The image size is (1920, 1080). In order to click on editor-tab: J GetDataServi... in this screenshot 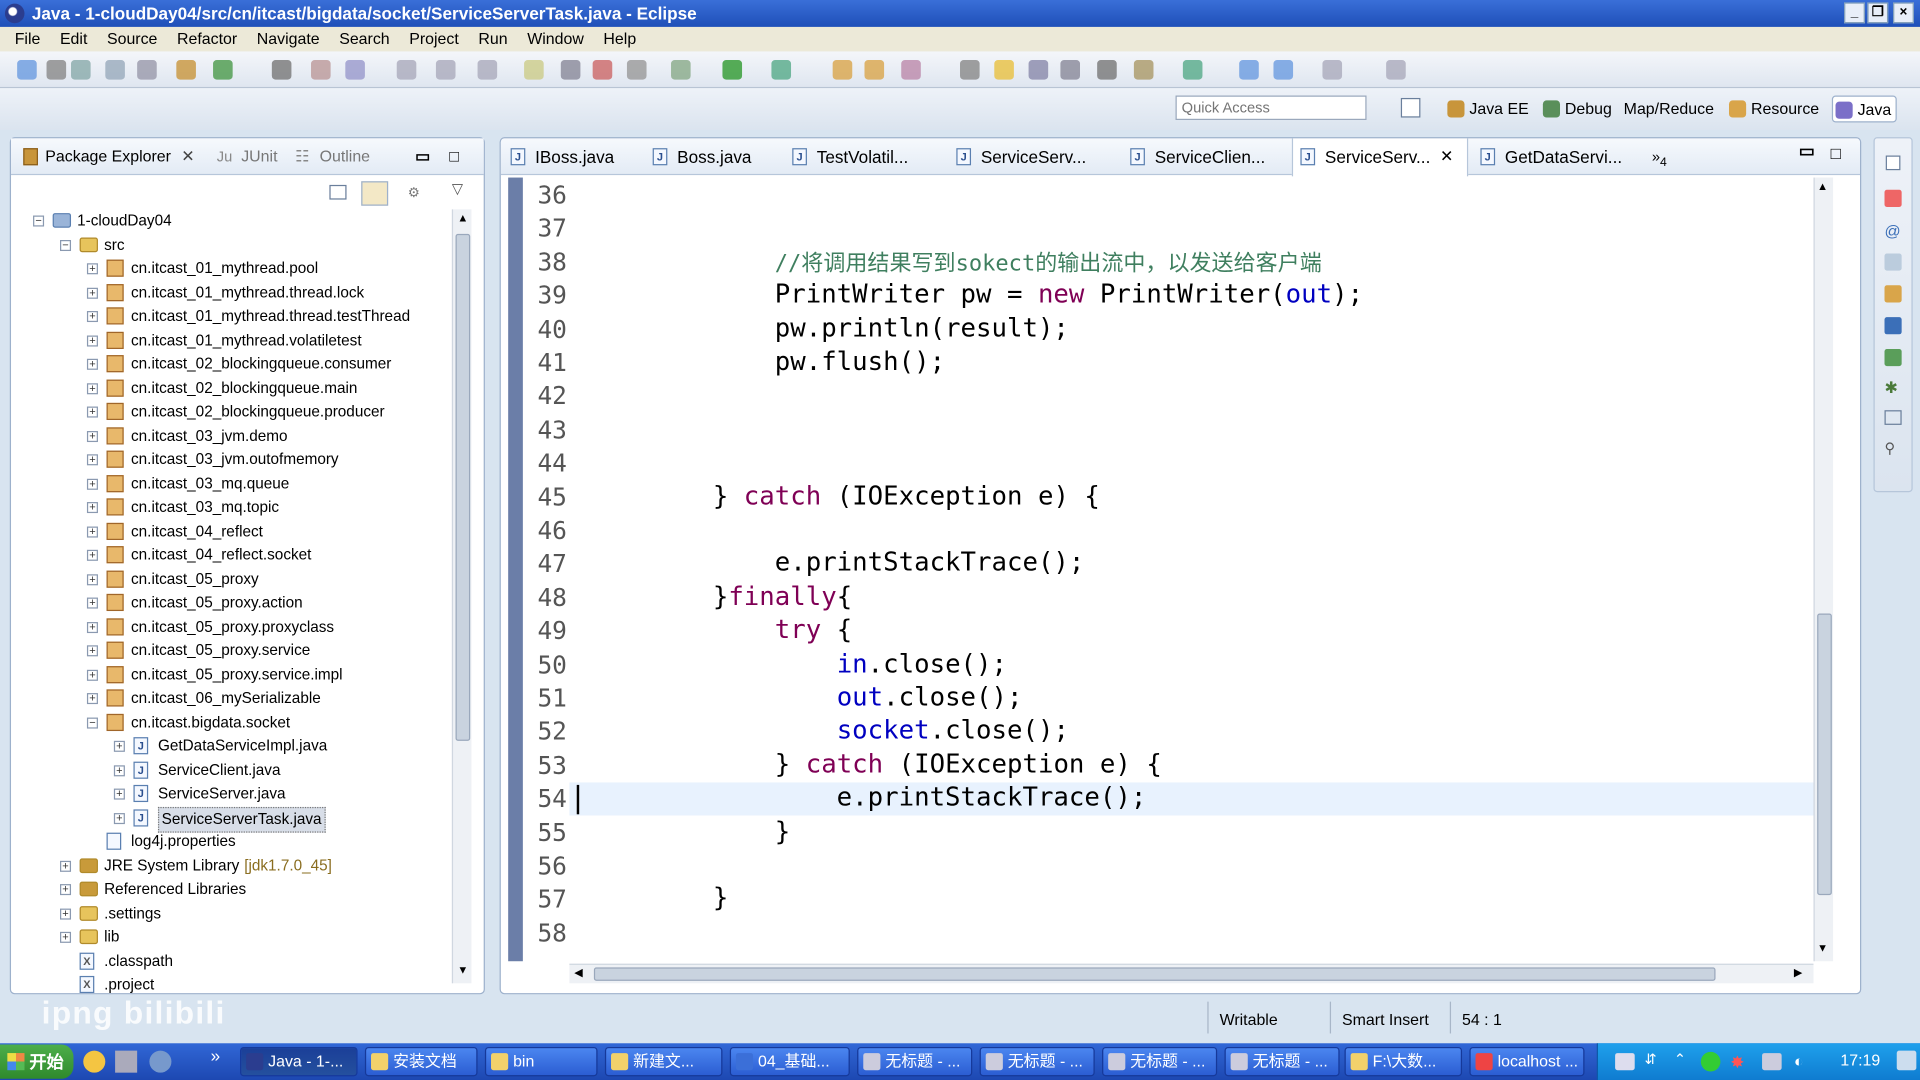, I will do `click(1547, 156)`.